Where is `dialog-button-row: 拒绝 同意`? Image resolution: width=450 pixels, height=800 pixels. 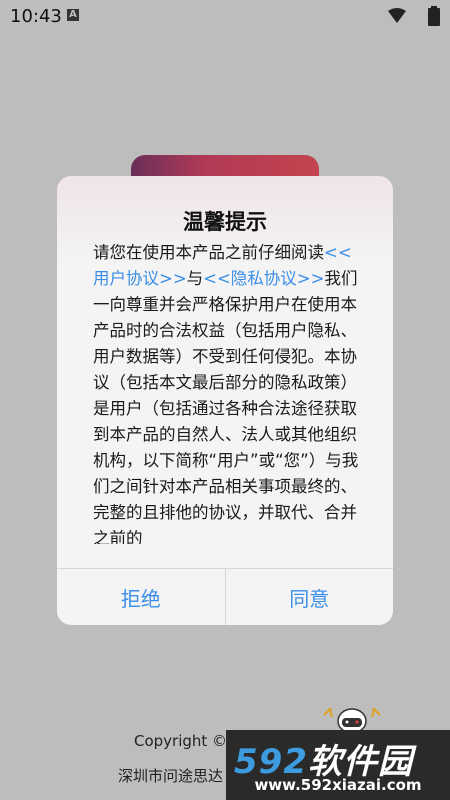 dialog-button-row: 拒绝 同意 is located at coordinates (225, 596).